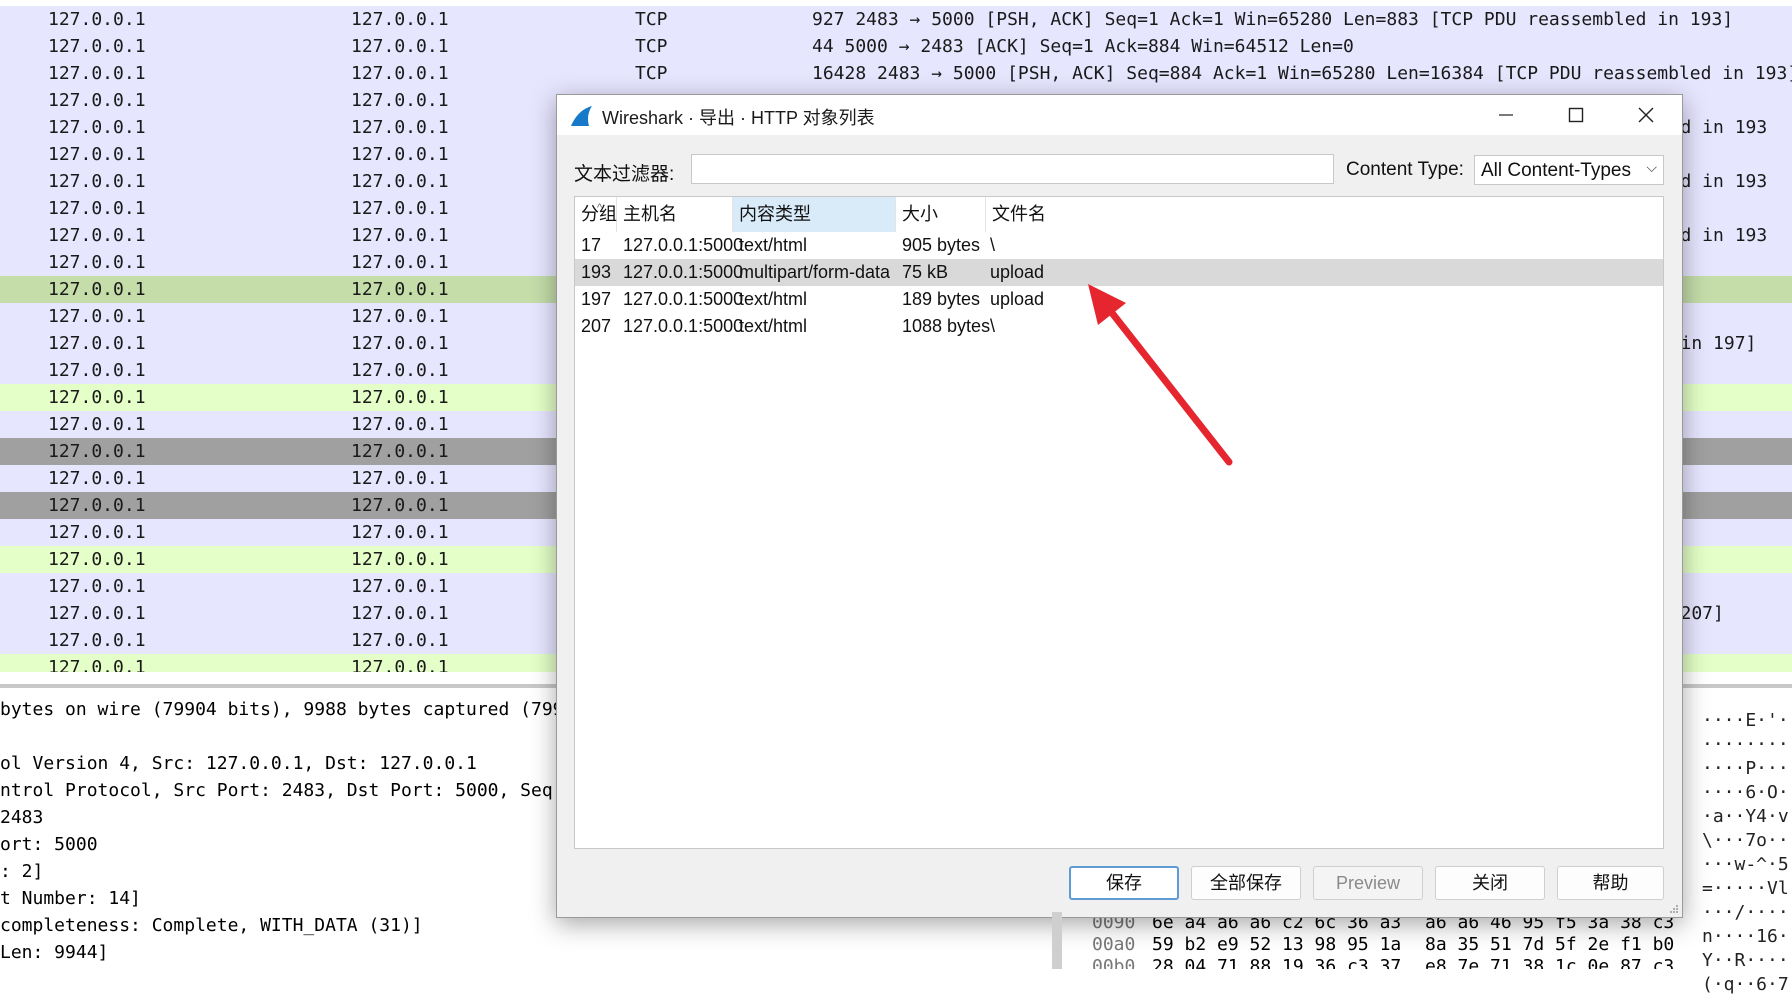 The height and width of the screenshot is (995, 1792). What do you see at coordinates (1745, 792) in the screenshot?
I see `ascii-dump-line: ····6·O·` at bounding box center [1745, 792].